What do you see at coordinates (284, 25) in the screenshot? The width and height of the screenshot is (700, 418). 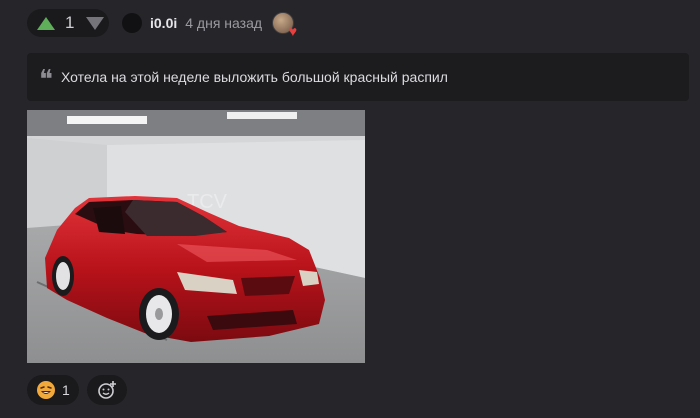 I see `heart-badge-icon: ♥` at bounding box center [284, 25].